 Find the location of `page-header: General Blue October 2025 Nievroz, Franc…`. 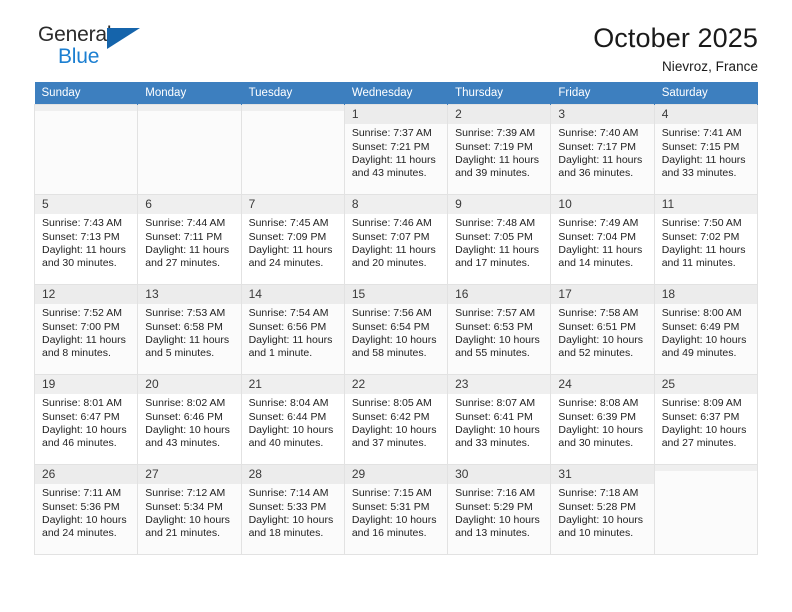

page-header: General Blue October 2025 Nievroz, Franc… is located at coordinates (396, 37).